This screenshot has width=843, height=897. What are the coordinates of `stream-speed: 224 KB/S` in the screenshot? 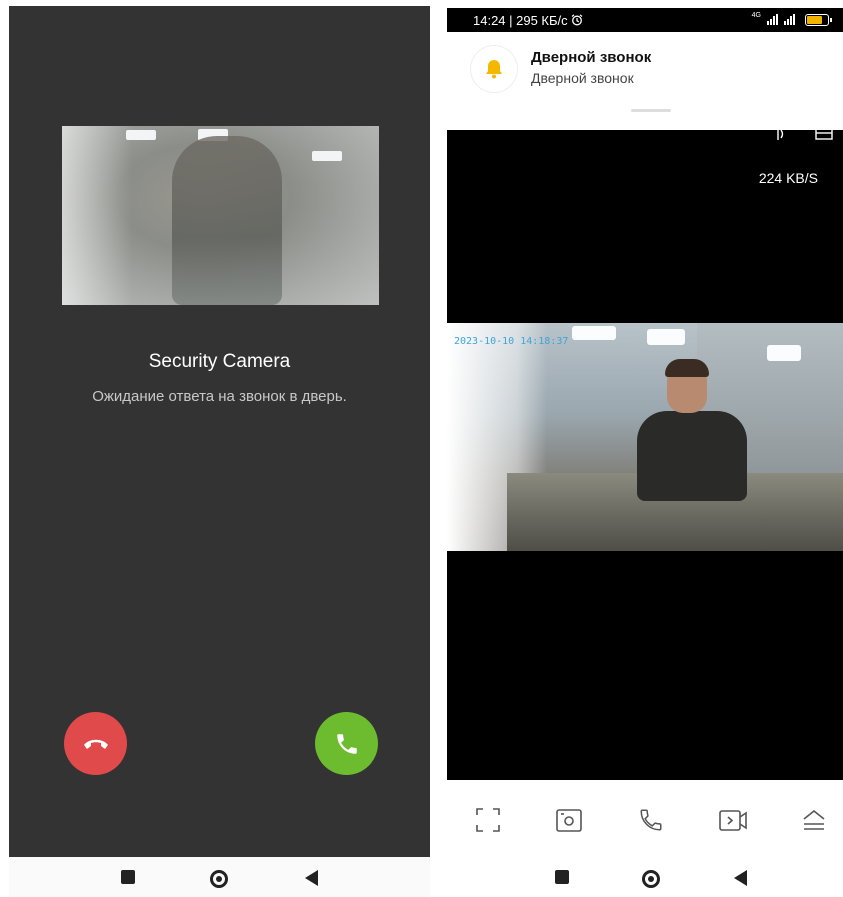 It's located at (788, 178).